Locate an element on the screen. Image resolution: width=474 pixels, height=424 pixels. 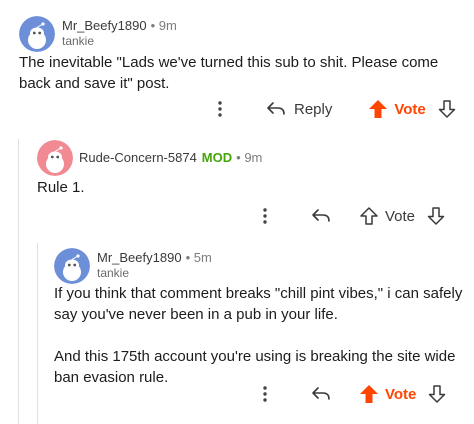
comment-actions: Reply Vote is located at coordinates (335, 109).